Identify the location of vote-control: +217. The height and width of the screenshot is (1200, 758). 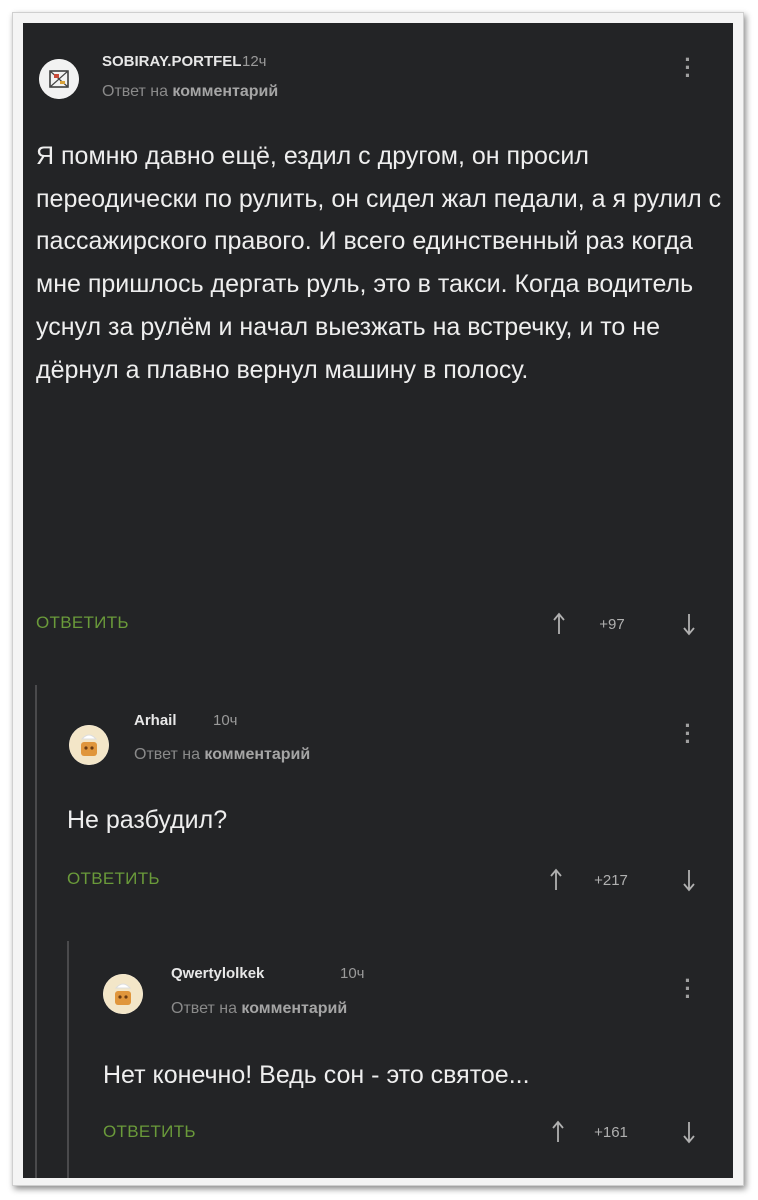
(623, 880).